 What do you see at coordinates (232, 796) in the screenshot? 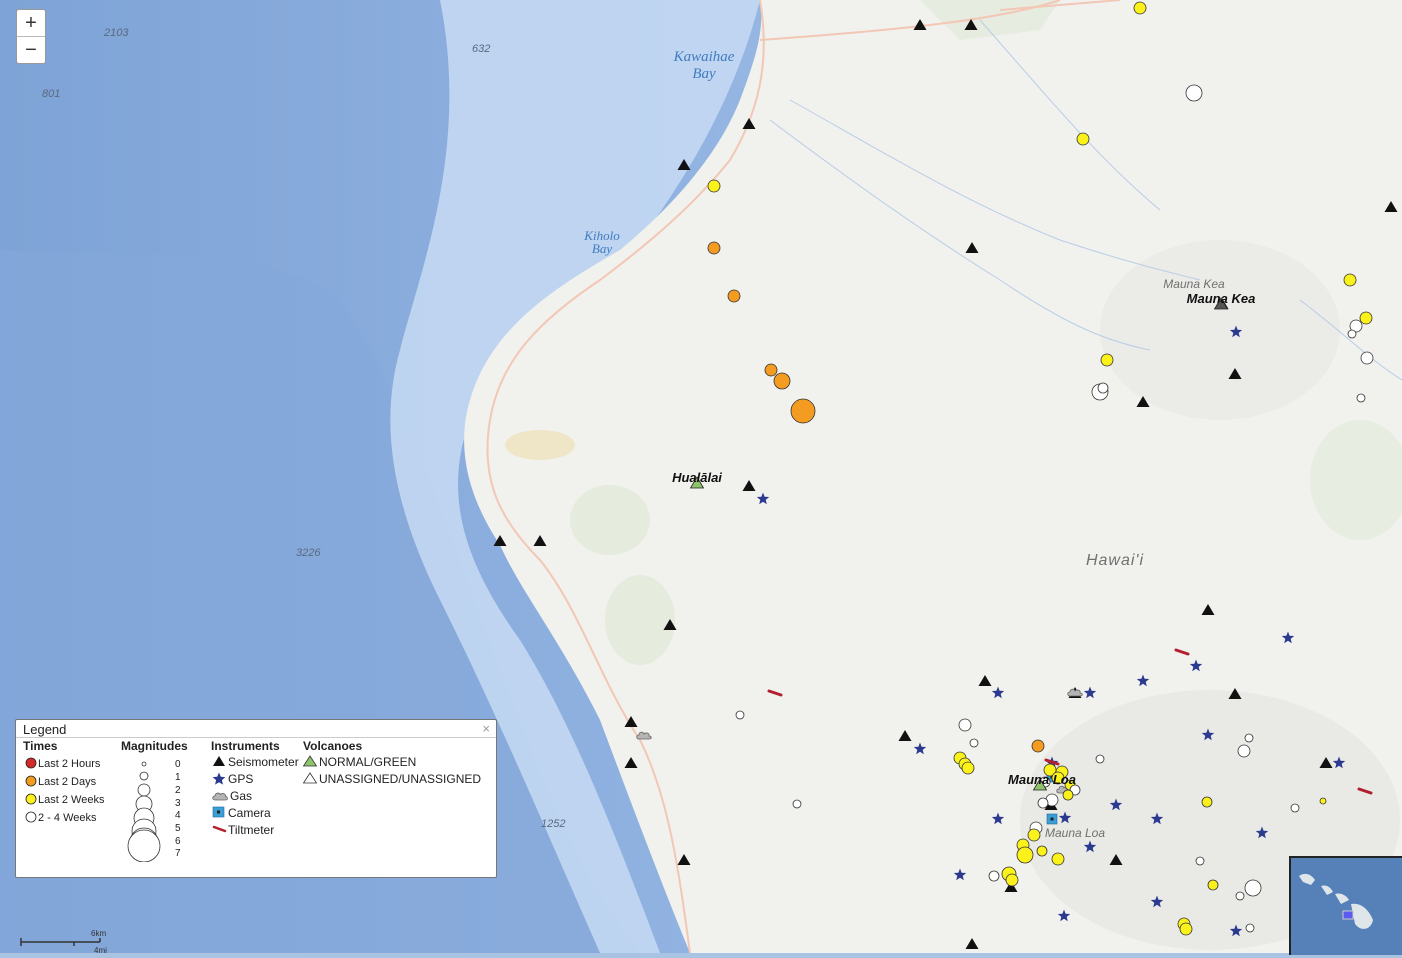
I see `legend-instrument-item: Gas` at bounding box center [232, 796].